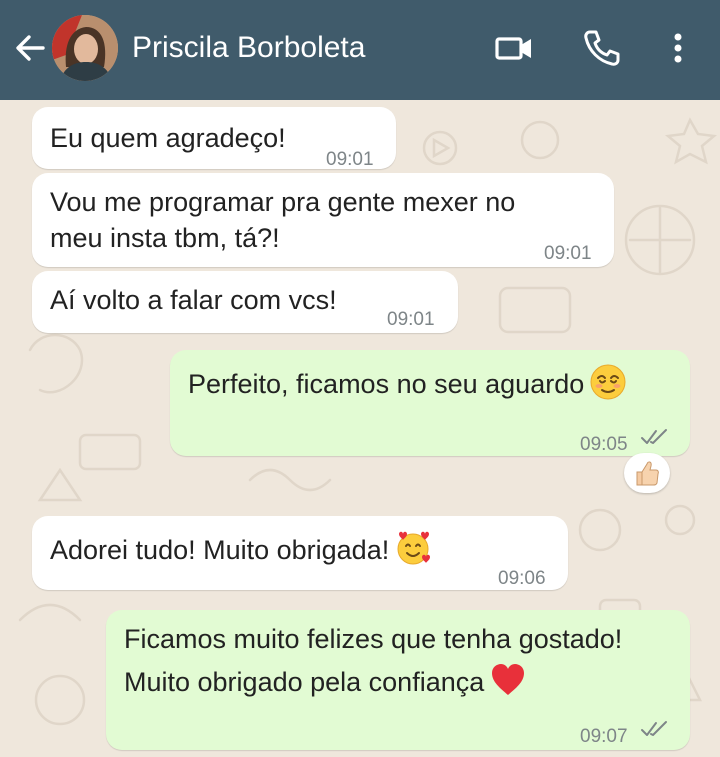  Describe the element at coordinates (414, 548) in the screenshot. I see `smiling-face-with-hearts-emoji` at that location.